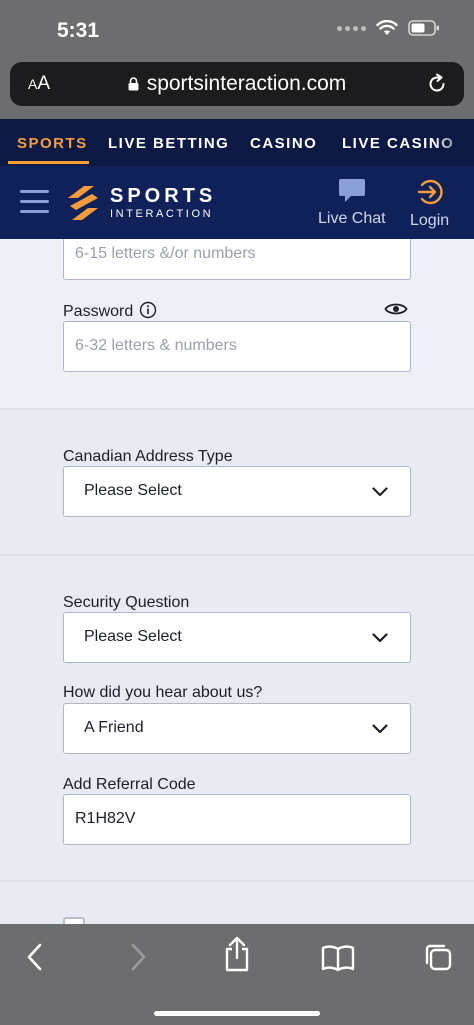 The height and width of the screenshot is (1025, 474). Describe the element at coordinates (34, 202) in the screenshot. I see `menu-icon` at that location.